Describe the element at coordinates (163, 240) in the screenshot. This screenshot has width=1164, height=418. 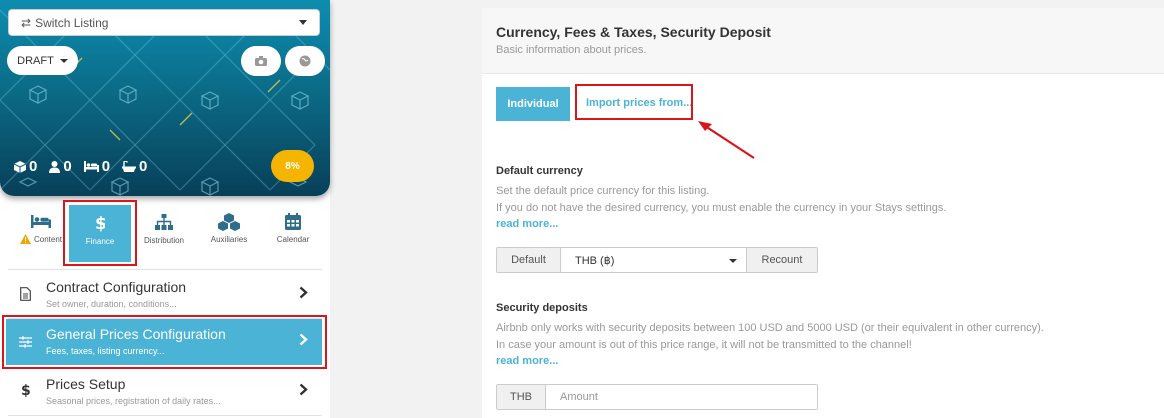
I see `tab-distribution-label: Distribution` at that location.